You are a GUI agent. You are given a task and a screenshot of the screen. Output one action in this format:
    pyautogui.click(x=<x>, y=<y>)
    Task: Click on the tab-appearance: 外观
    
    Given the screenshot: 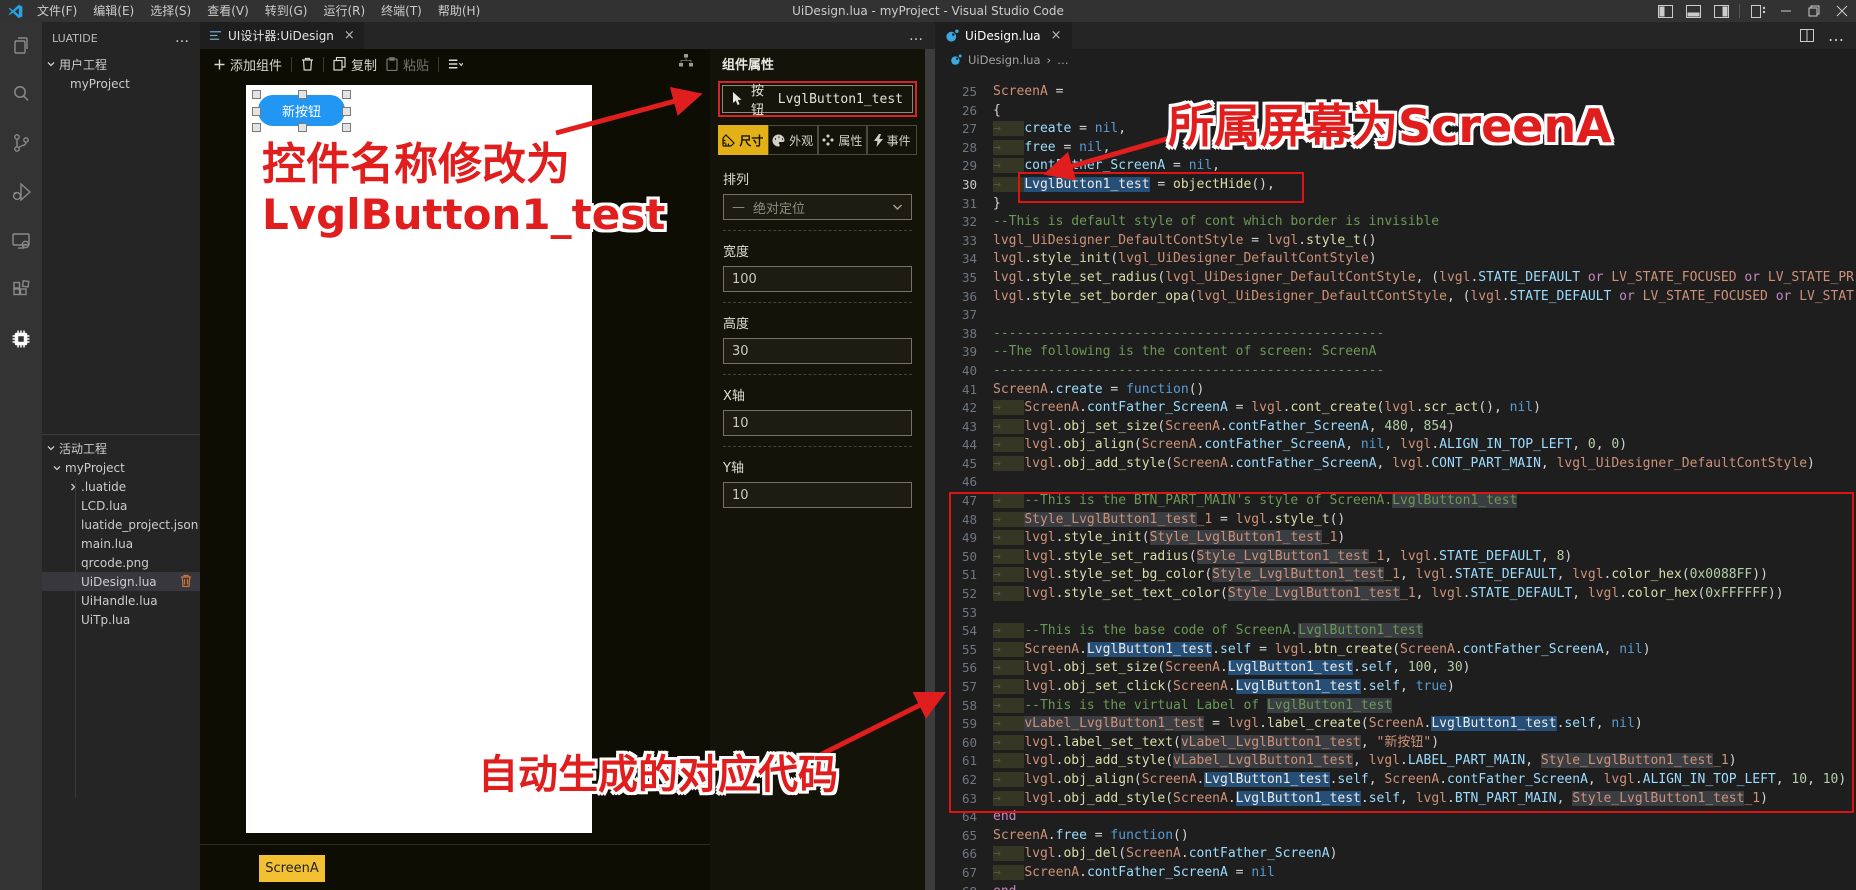 What is the action you would take?
    pyautogui.click(x=792, y=140)
    